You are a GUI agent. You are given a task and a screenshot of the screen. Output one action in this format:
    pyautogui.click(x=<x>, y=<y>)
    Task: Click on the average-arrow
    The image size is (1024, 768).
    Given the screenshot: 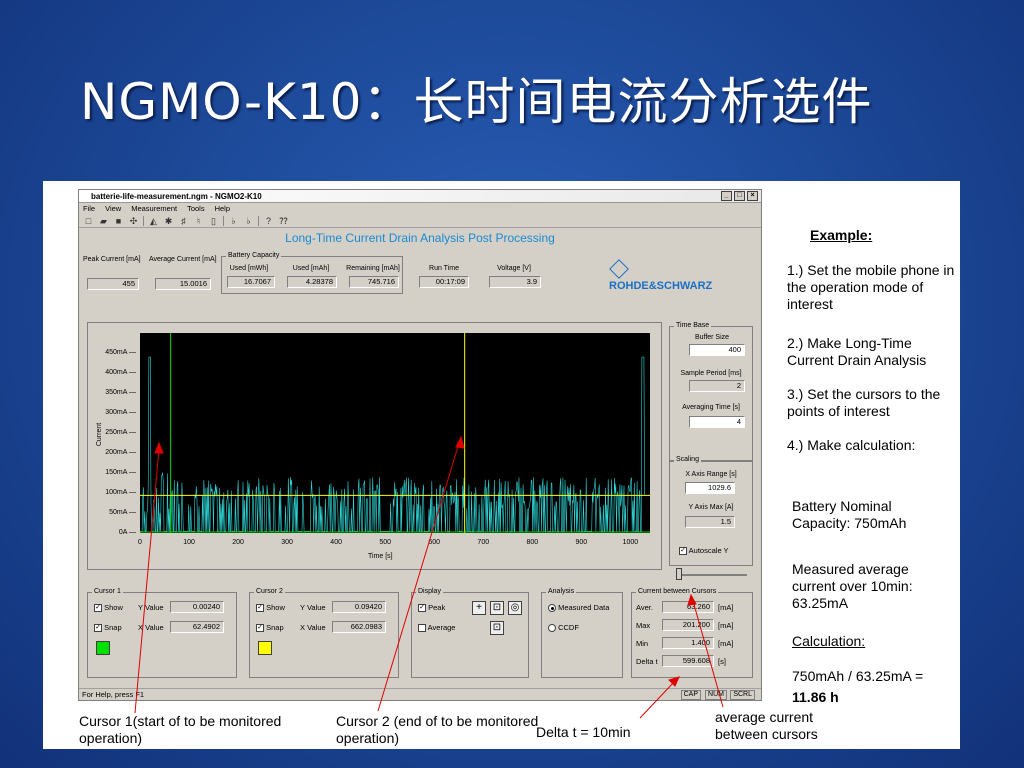 What is the action you would take?
    pyautogui.click(x=708, y=654)
    